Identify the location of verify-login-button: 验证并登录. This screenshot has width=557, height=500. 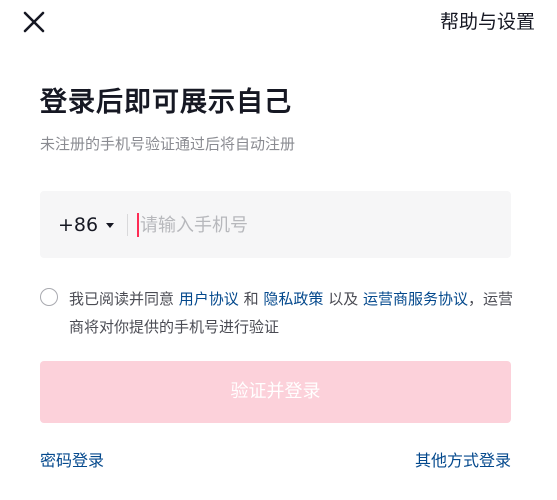
(275, 392).